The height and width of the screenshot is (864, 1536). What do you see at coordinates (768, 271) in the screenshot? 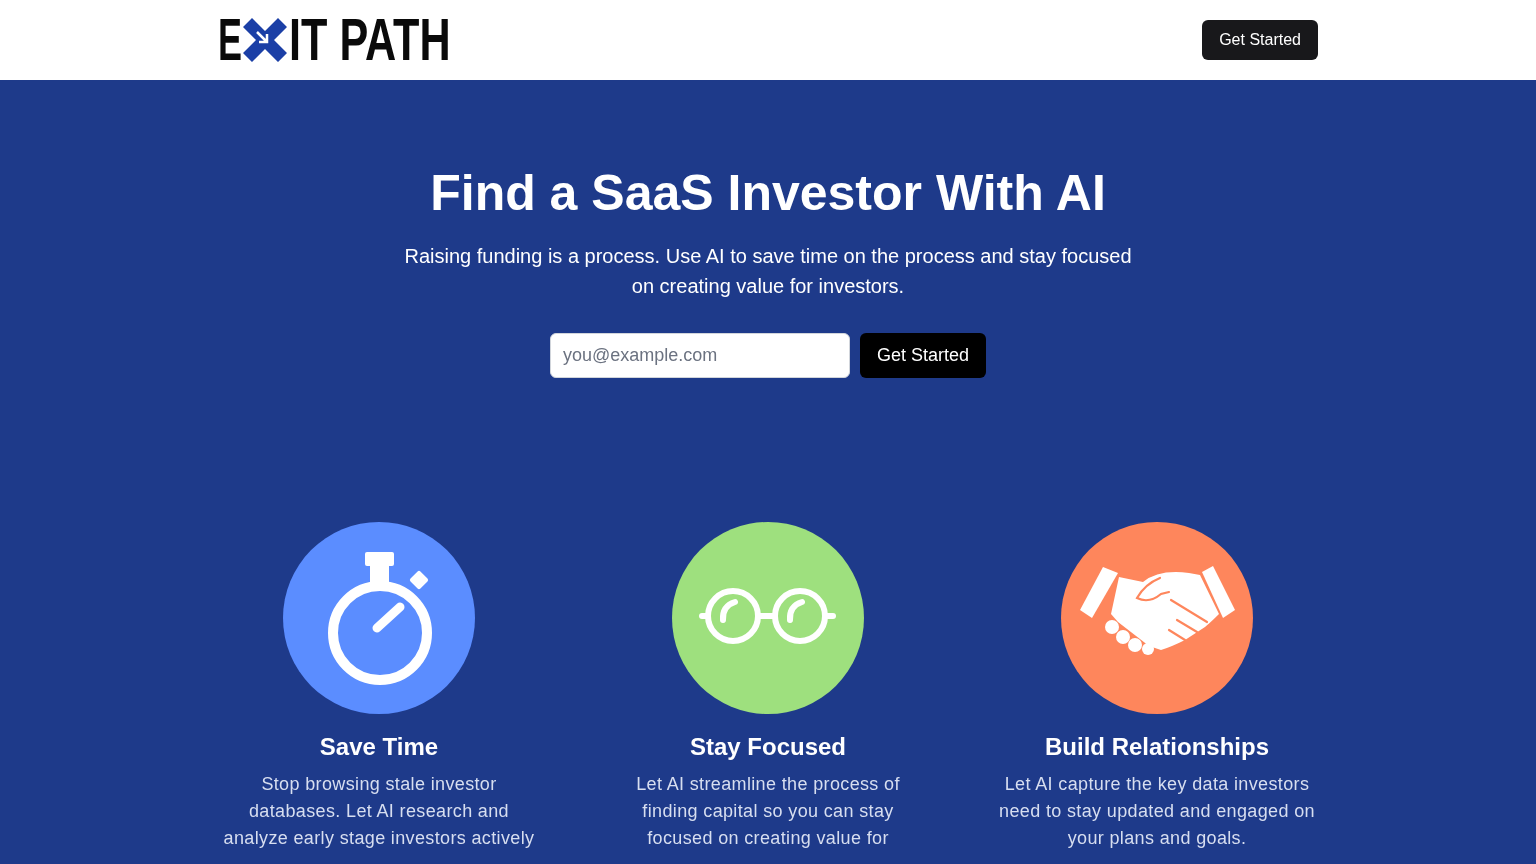
I see `hero-subtitle: Raising funding is a process. Use AI to save time on the process and stay focused on creating value for investors.` at bounding box center [768, 271].